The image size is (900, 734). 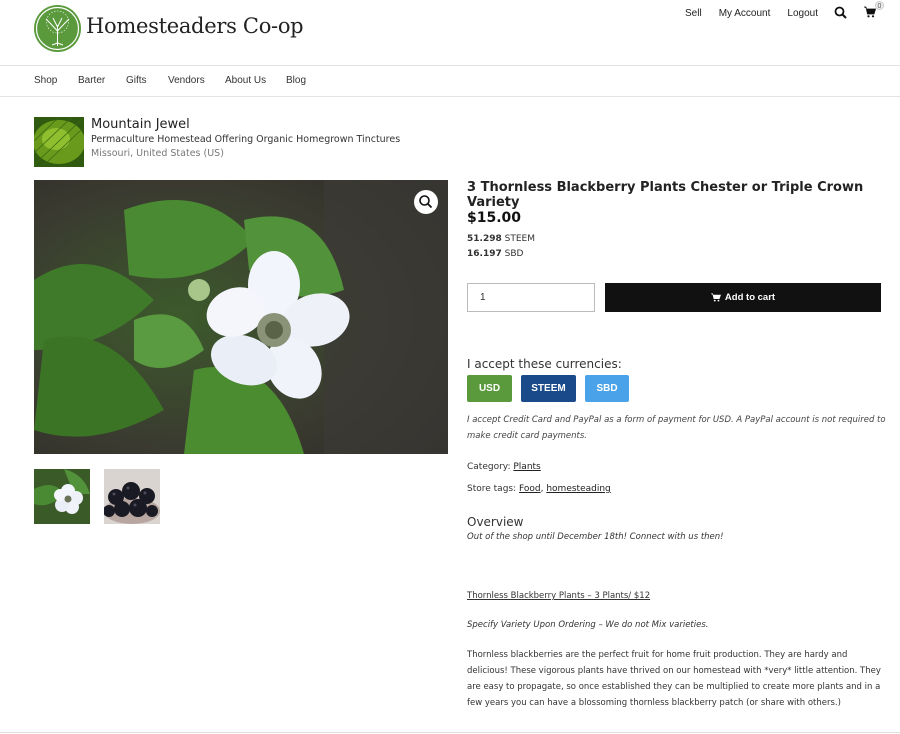 What do you see at coordinates (484, 239) in the screenshot?
I see `steem-amount: 51.298` at bounding box center [484, 239].